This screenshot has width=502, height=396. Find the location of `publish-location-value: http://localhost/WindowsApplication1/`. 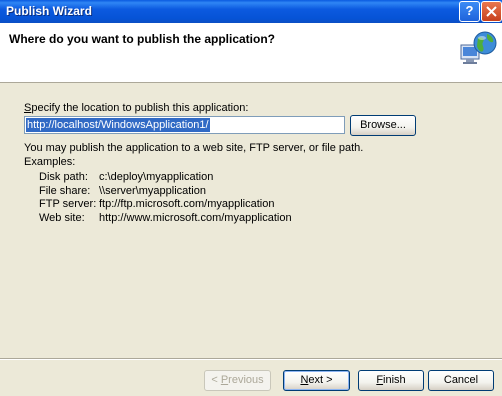

publish-location-value: http://localhost/WindowsApplication1/ is located at coordinates (118, 125).